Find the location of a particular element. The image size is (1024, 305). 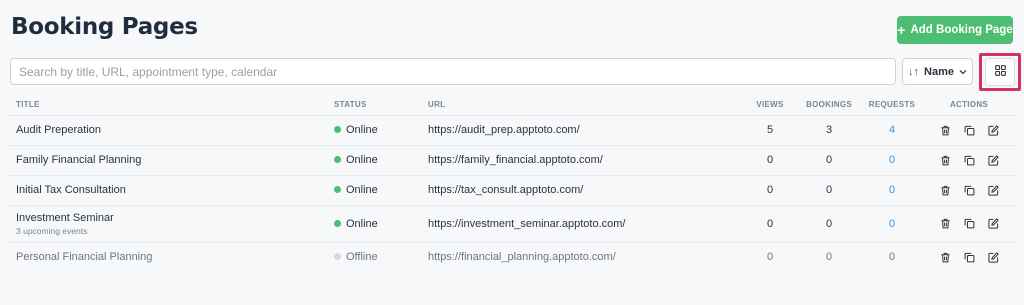

row-title-cell: Investment Seminar 3 upcoming events is located at coordinates (171, 224).